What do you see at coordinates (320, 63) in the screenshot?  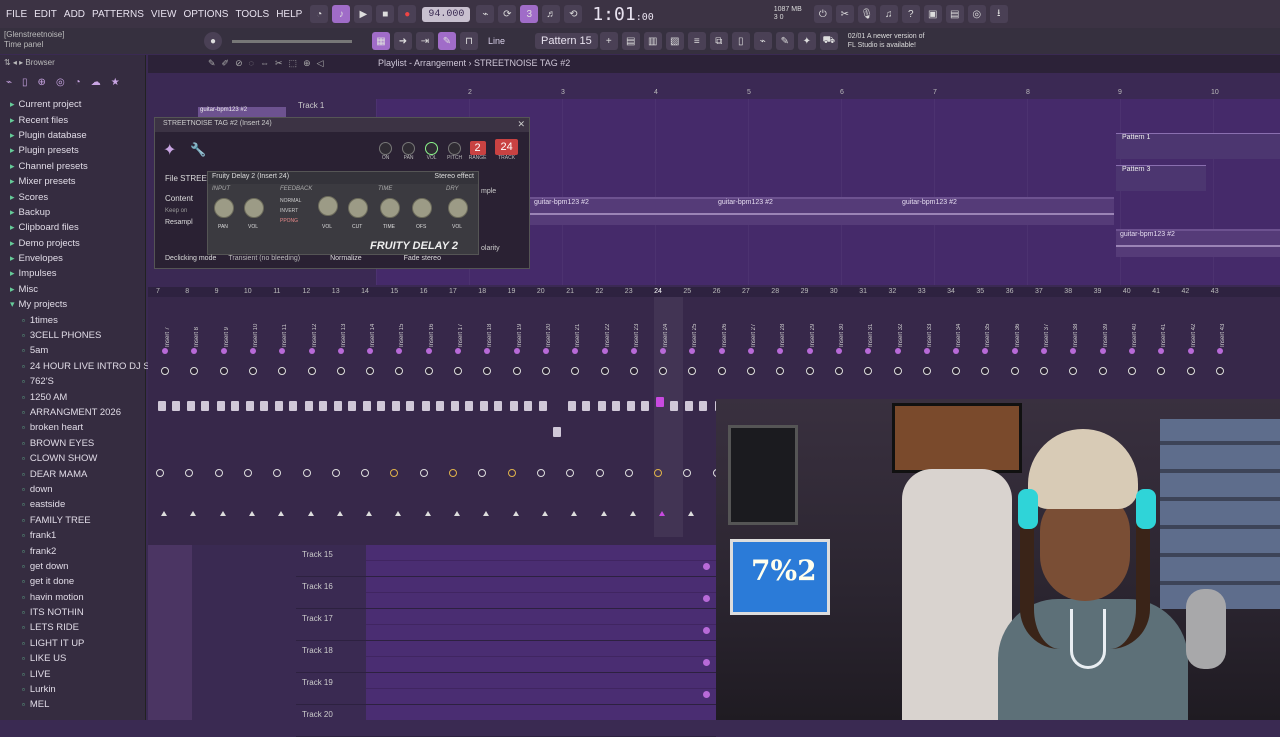 I see `playback-tool-icon: ◁` at bounding box center [320, 63].